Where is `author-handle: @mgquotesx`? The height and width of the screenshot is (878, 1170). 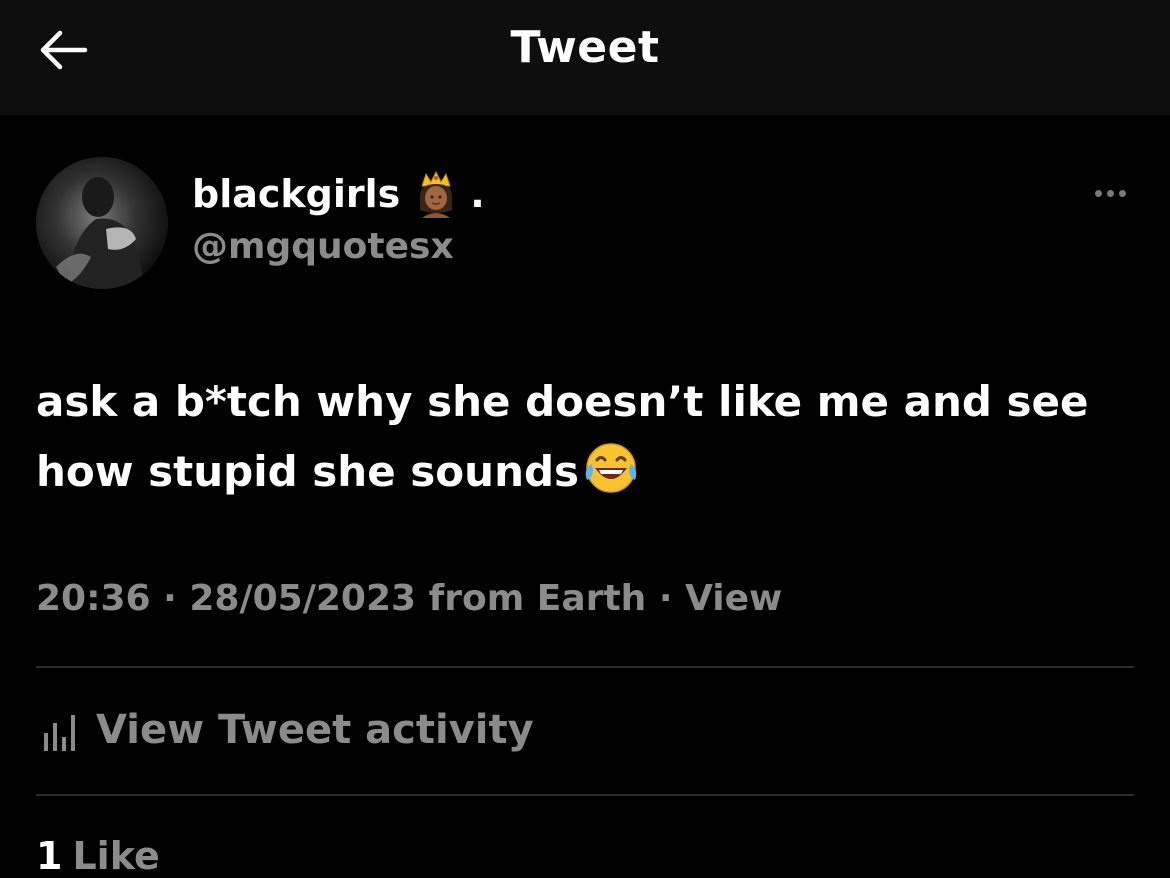
author-handle: @mgquotesx is located at coordinates (323, 246).